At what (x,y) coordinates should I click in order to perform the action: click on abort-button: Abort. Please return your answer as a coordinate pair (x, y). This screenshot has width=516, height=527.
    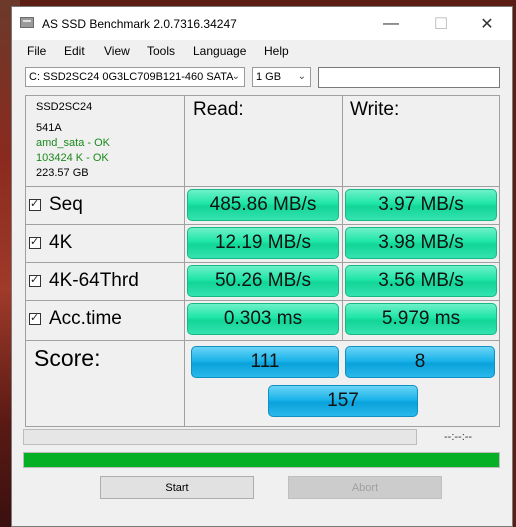
    Looking at the image, I should click on (365, 487).